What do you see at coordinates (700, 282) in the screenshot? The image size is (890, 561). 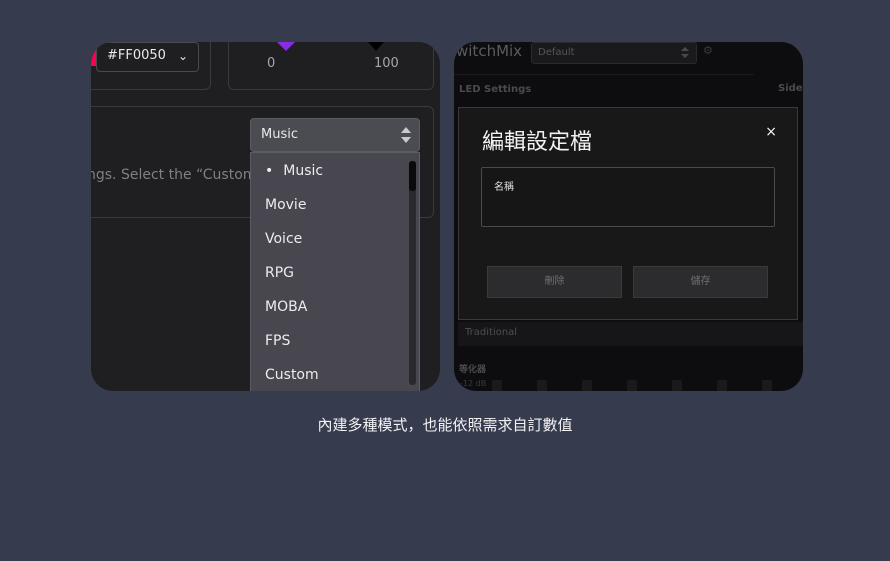 I see `save-button: 儲存` at bounding box center [700, 282].